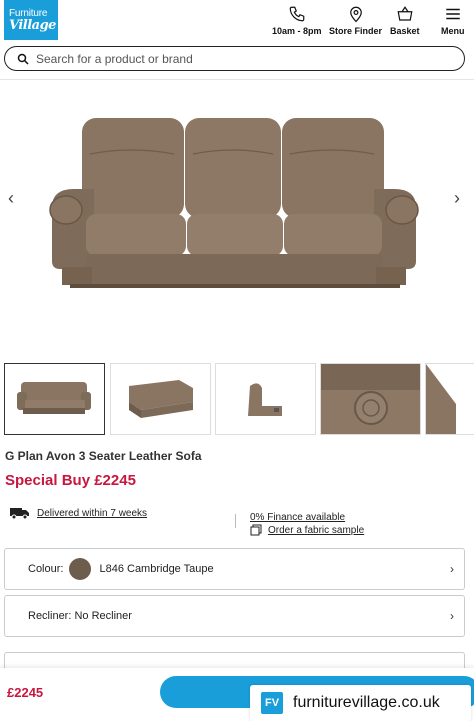  I want to click on recliner-label: Recliner: No Recliner, so click(80, 616).